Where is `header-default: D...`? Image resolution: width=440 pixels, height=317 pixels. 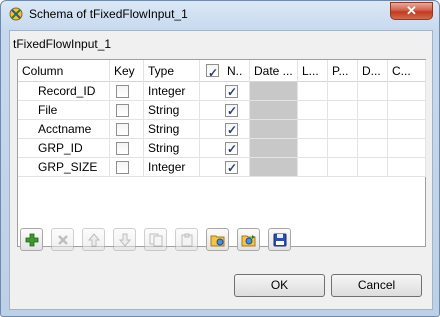 header-default: D... is located at coordinates (373, 71).